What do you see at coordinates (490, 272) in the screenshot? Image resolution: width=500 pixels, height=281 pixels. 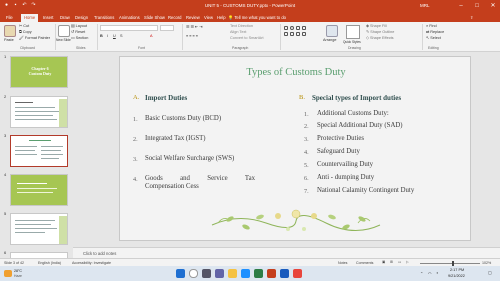 I see `notification-icon: ▢` at bounding box center [490, 272].